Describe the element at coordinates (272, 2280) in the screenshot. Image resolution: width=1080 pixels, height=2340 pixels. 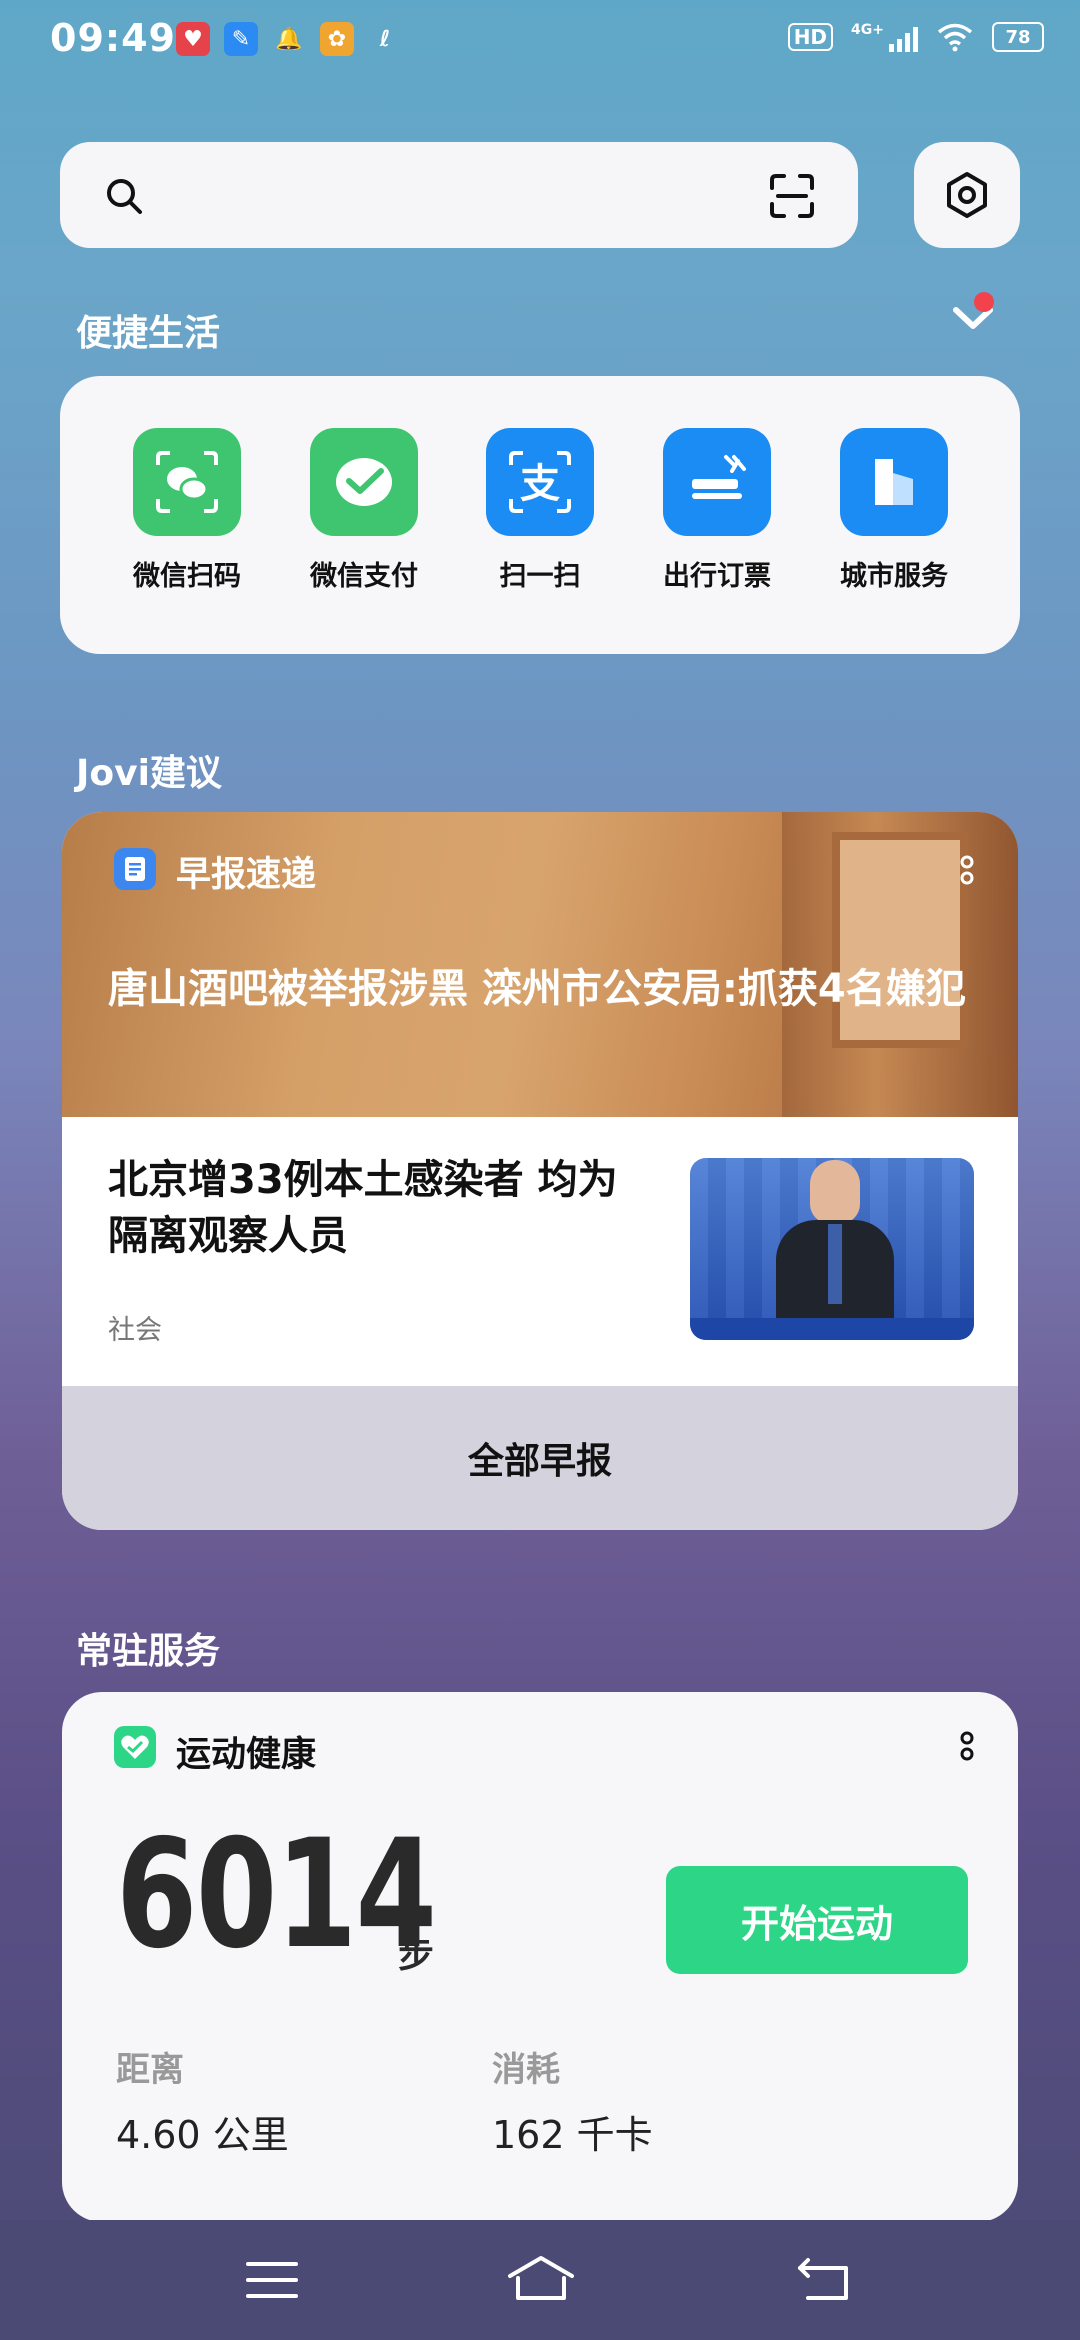
I see `menu-icon` at that location.